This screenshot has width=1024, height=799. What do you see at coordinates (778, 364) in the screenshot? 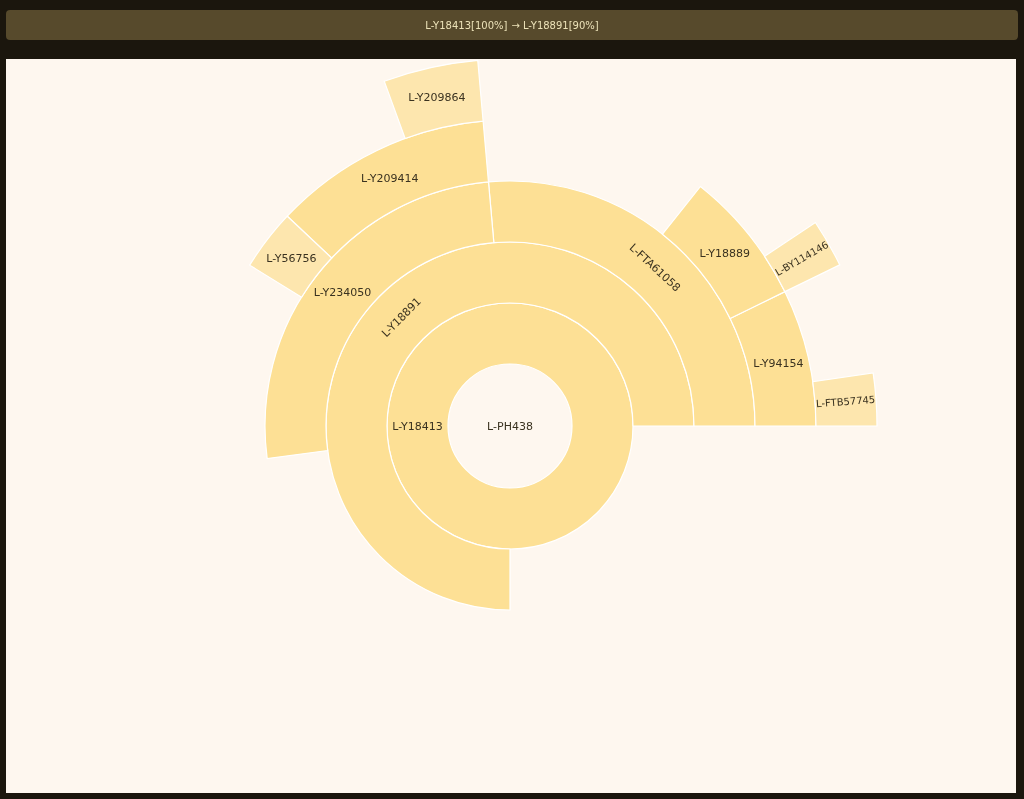
I see `segment-label: L-Y94154` at bounding box center [778, 364].